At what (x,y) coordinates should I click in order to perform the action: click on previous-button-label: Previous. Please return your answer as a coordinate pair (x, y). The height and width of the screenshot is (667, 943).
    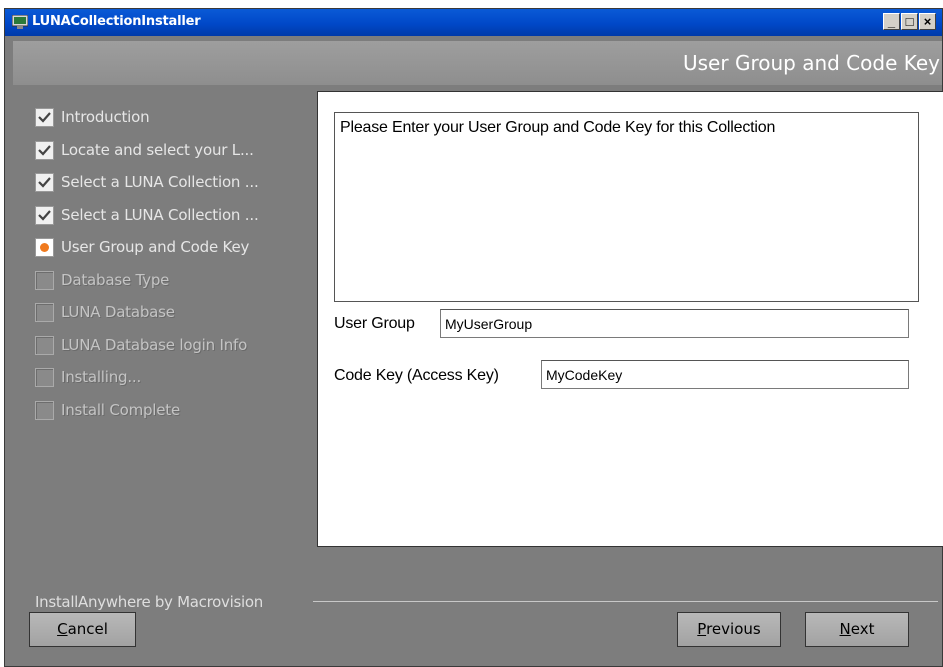
    Looking at the image, I should click on (729, 629).